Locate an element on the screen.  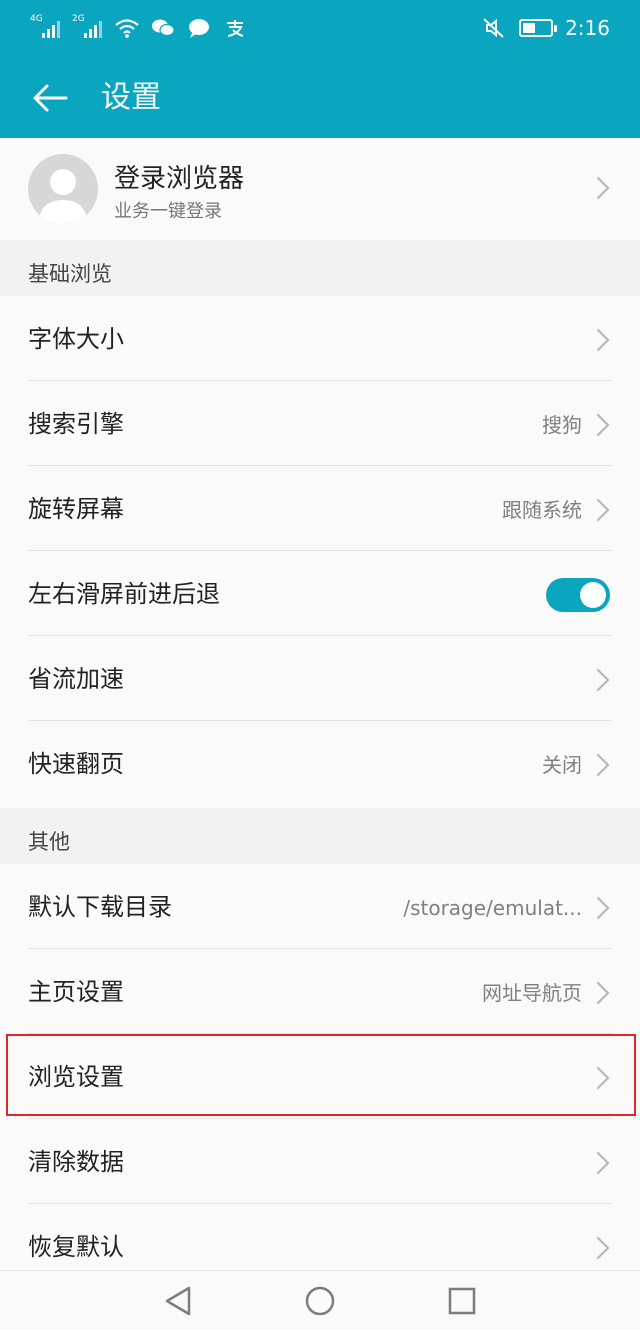
wechat-icon is located at coordinates (163, 28).